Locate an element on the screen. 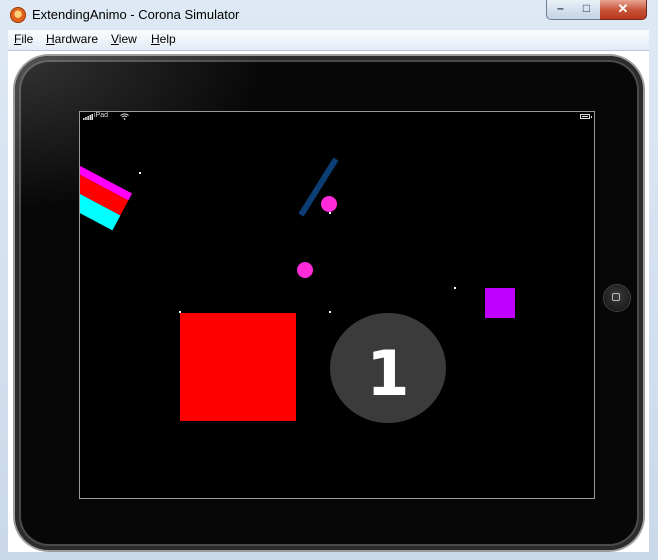  red-square is located at coordinates (238, 367).